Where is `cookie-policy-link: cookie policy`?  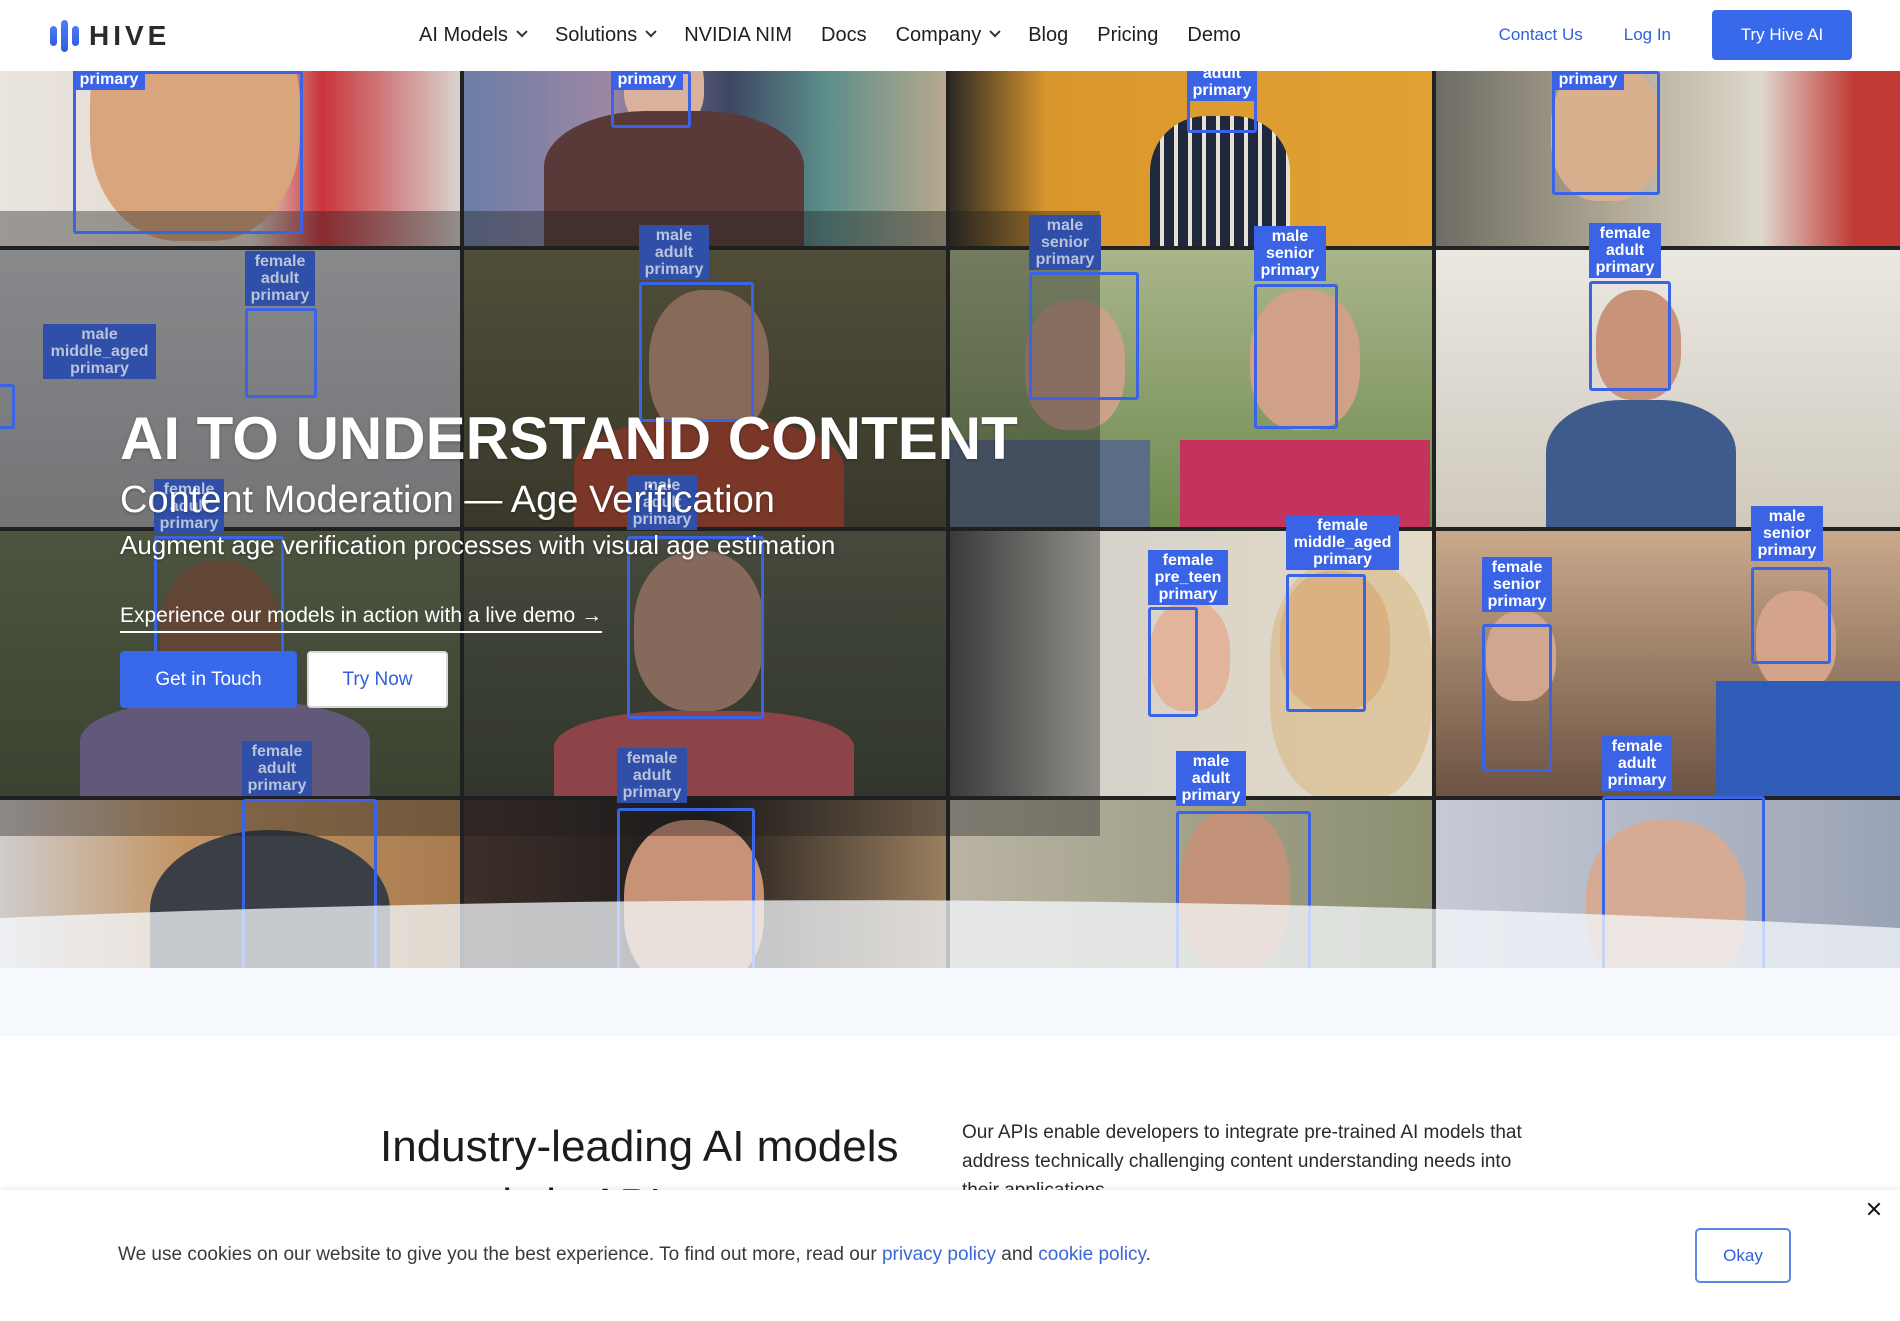 cookie-policy-link: cookie policy is located at coordinates (1091, 1254).